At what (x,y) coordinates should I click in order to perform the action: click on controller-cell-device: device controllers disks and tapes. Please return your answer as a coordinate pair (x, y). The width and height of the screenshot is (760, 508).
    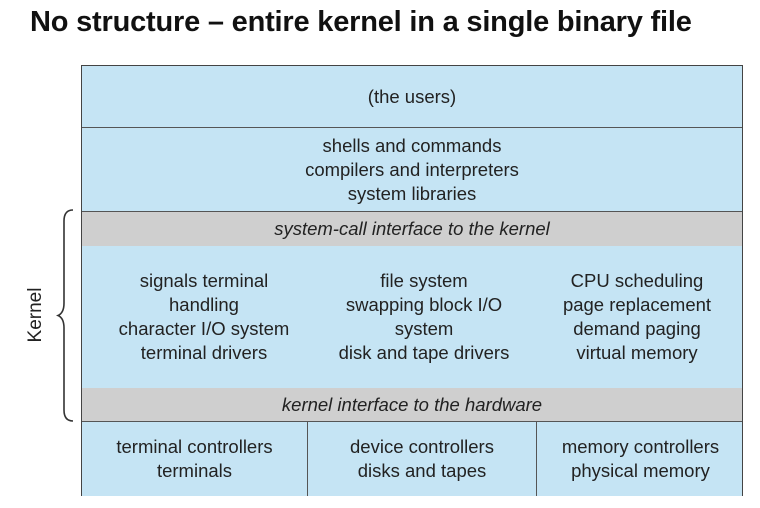
    Looking at the image, I should click on (422, 459).